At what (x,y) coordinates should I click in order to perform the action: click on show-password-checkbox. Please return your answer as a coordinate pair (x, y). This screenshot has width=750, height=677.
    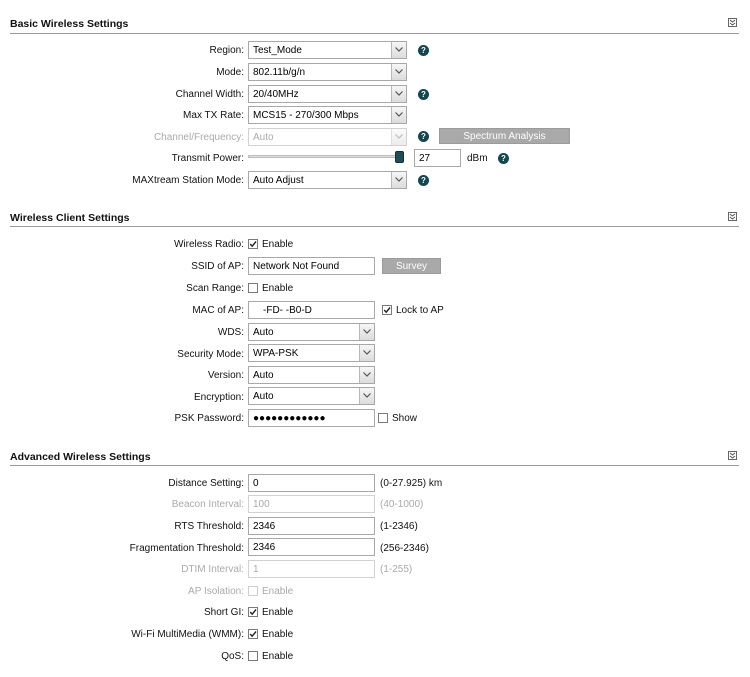
    Looking at the image, I should click on (383, 418).